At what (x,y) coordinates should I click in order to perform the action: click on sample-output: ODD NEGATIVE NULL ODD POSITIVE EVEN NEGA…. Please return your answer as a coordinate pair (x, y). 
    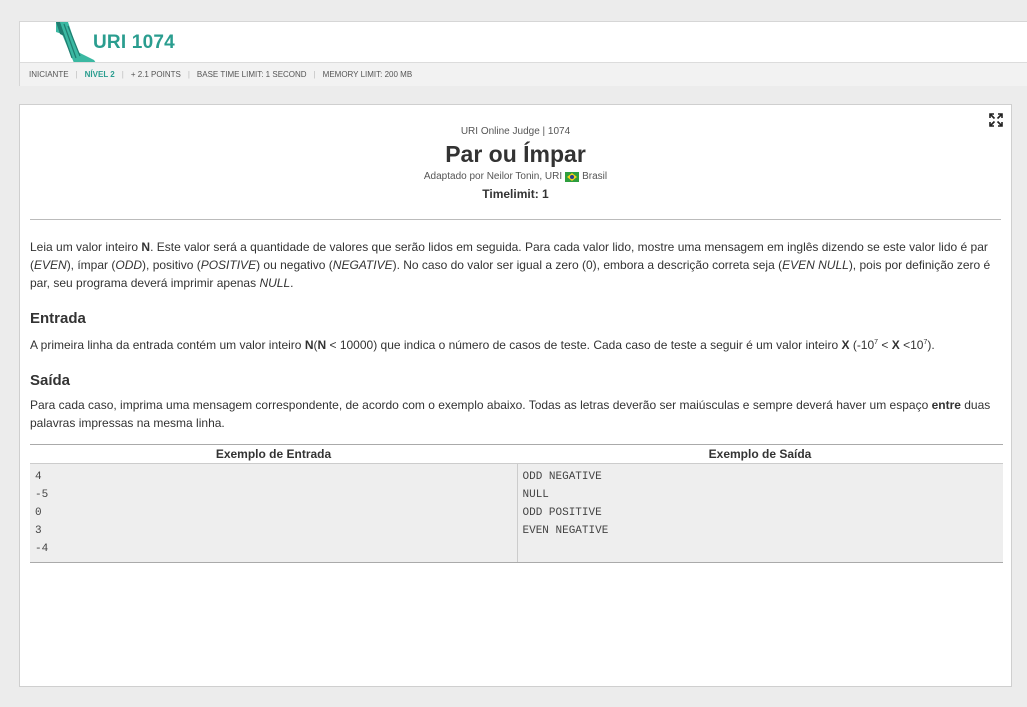
    Looking at the image, I should click on (760, 513).